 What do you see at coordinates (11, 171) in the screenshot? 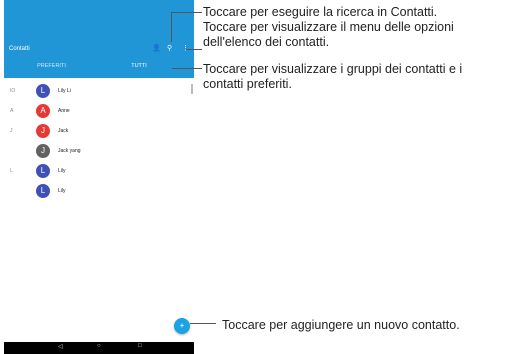
I see `index-letter: L` at bounding box center [11, 171].